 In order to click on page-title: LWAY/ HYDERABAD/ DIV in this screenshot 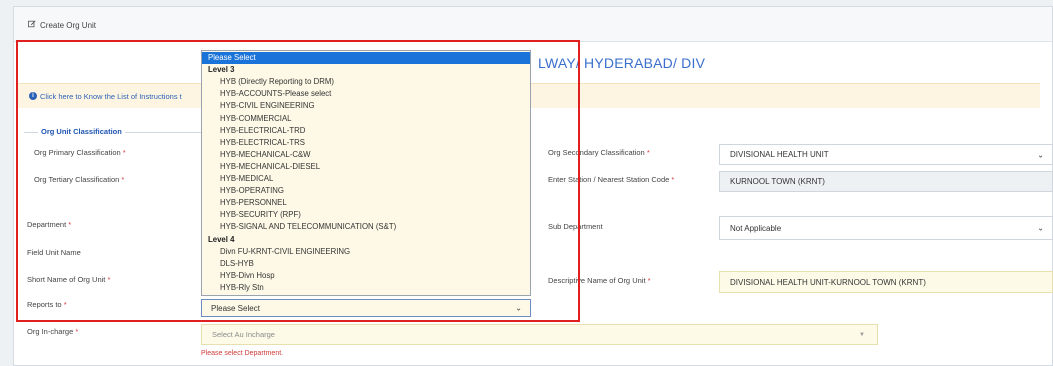, I will do `click(622, 63)`.